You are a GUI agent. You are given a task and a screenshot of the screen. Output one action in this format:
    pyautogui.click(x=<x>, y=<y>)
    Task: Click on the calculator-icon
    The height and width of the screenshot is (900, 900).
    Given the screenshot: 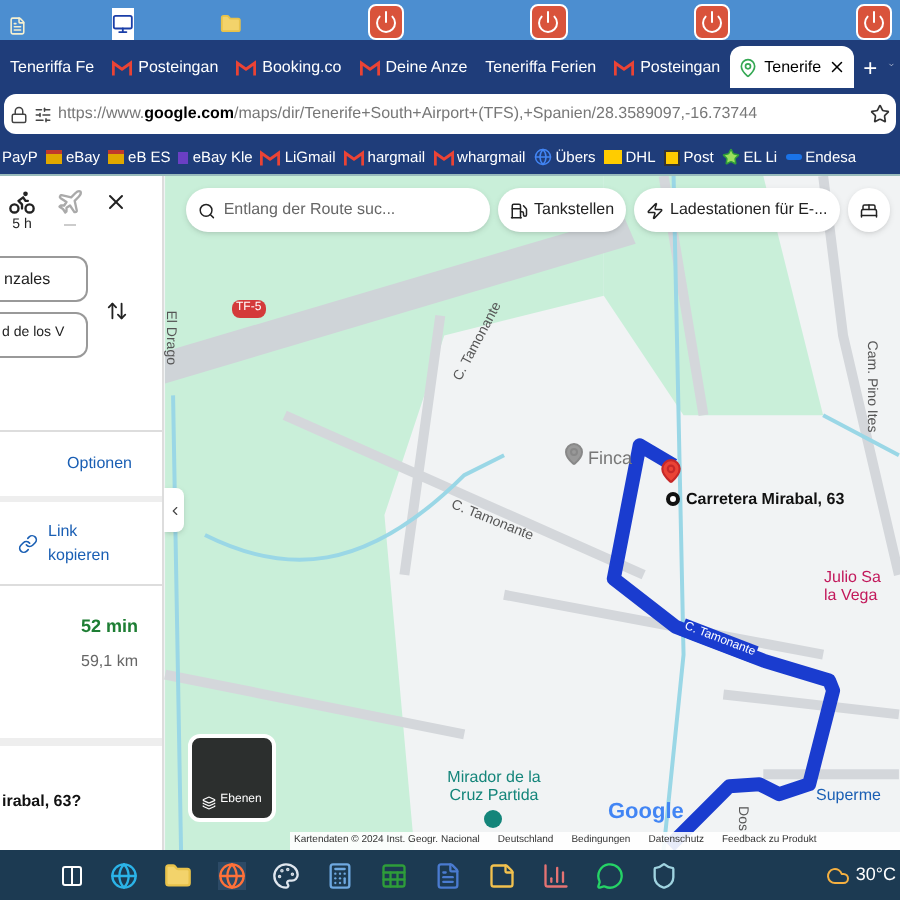 What is the action you would take?
    pyautogui.click(x=340, y=875)
    